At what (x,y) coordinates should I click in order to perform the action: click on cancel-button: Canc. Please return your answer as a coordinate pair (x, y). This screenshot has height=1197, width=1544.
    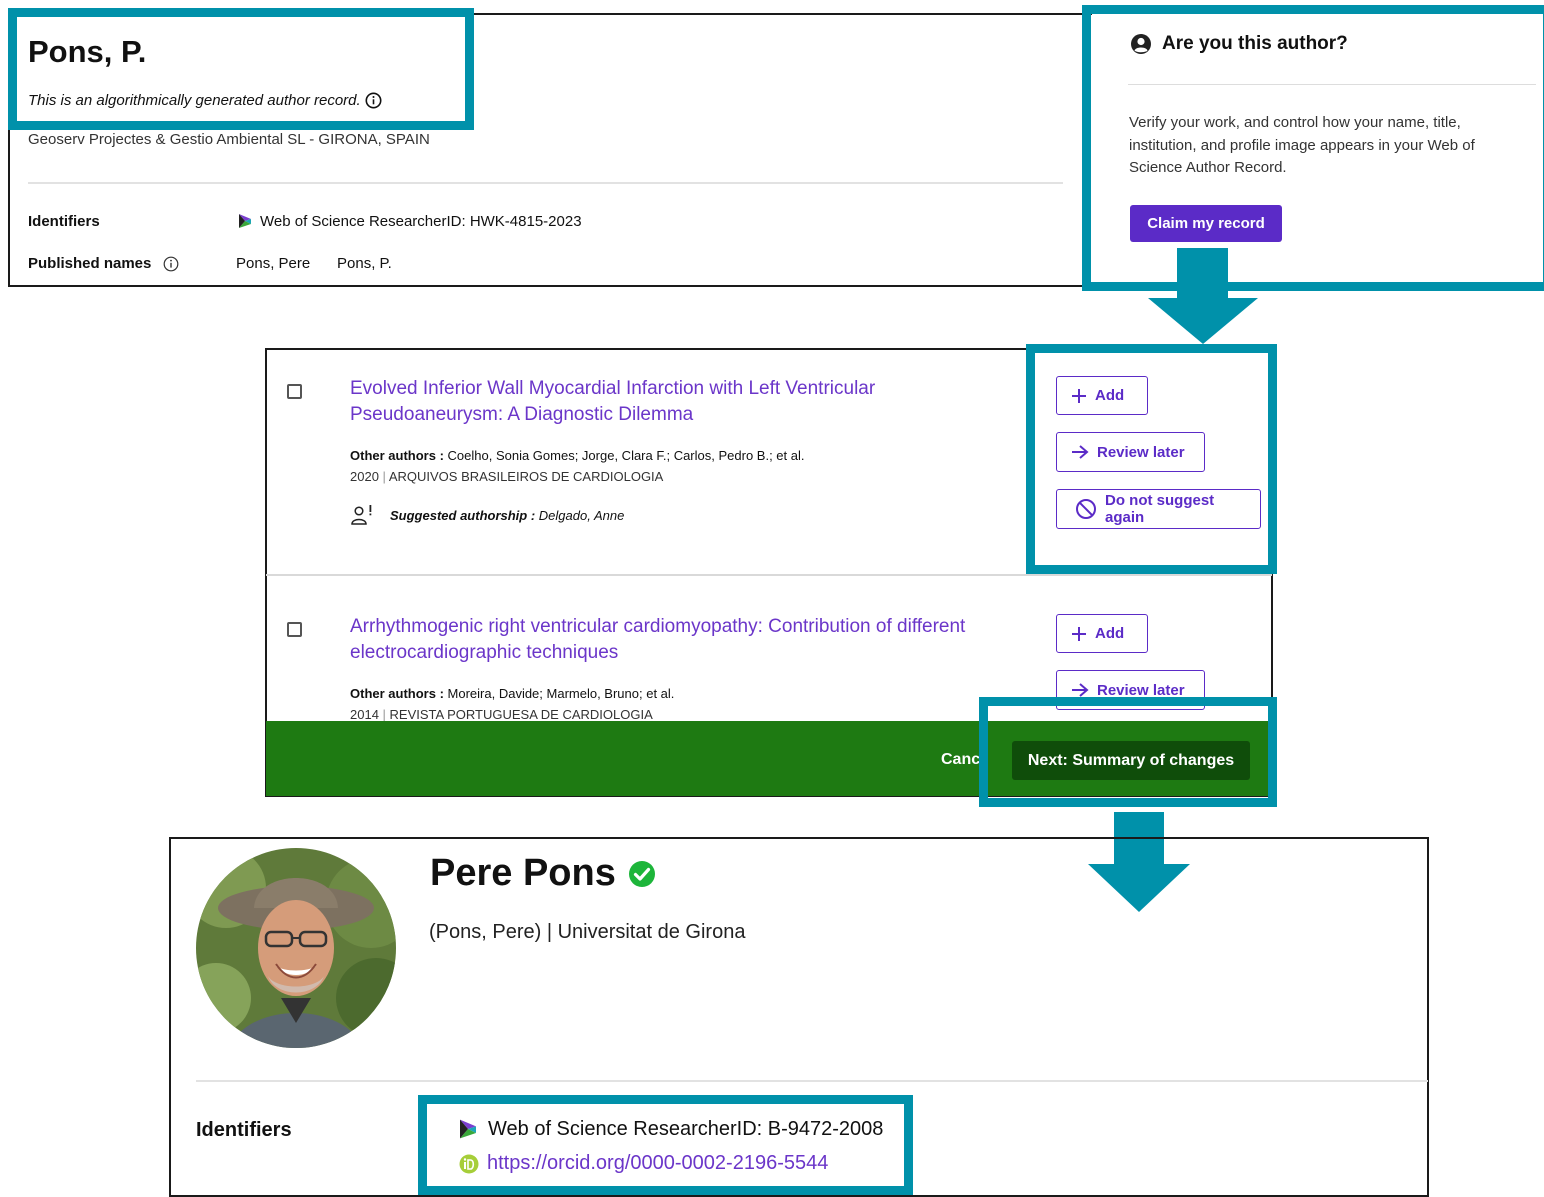
    Looking at the image, I should click on (960, 760).